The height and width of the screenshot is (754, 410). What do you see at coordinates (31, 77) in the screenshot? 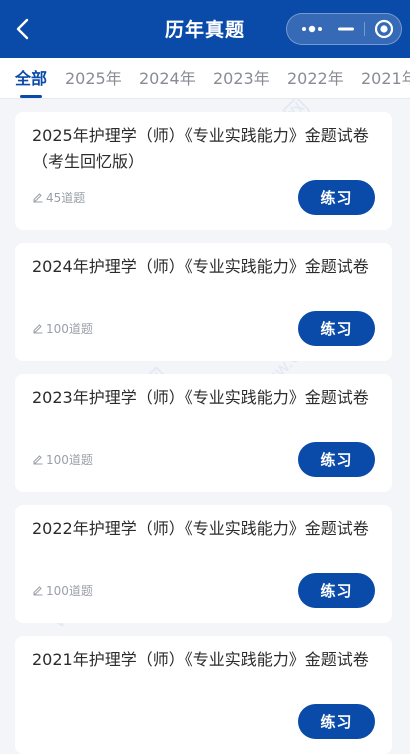
I see `tab-all: 全部` at bounding box center [31, 77].